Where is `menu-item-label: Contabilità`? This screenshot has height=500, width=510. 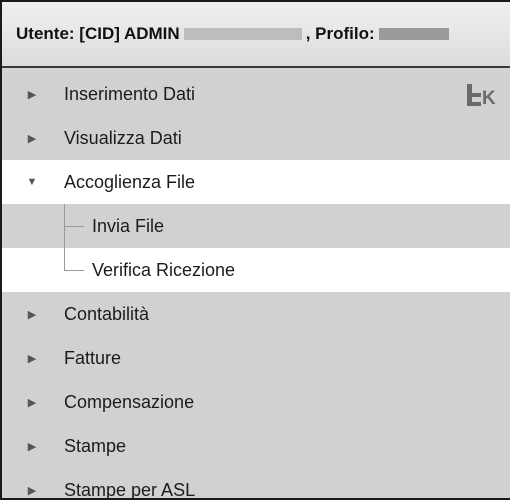
menu-item-label: Contabilità is located at coordinates (107, 313).